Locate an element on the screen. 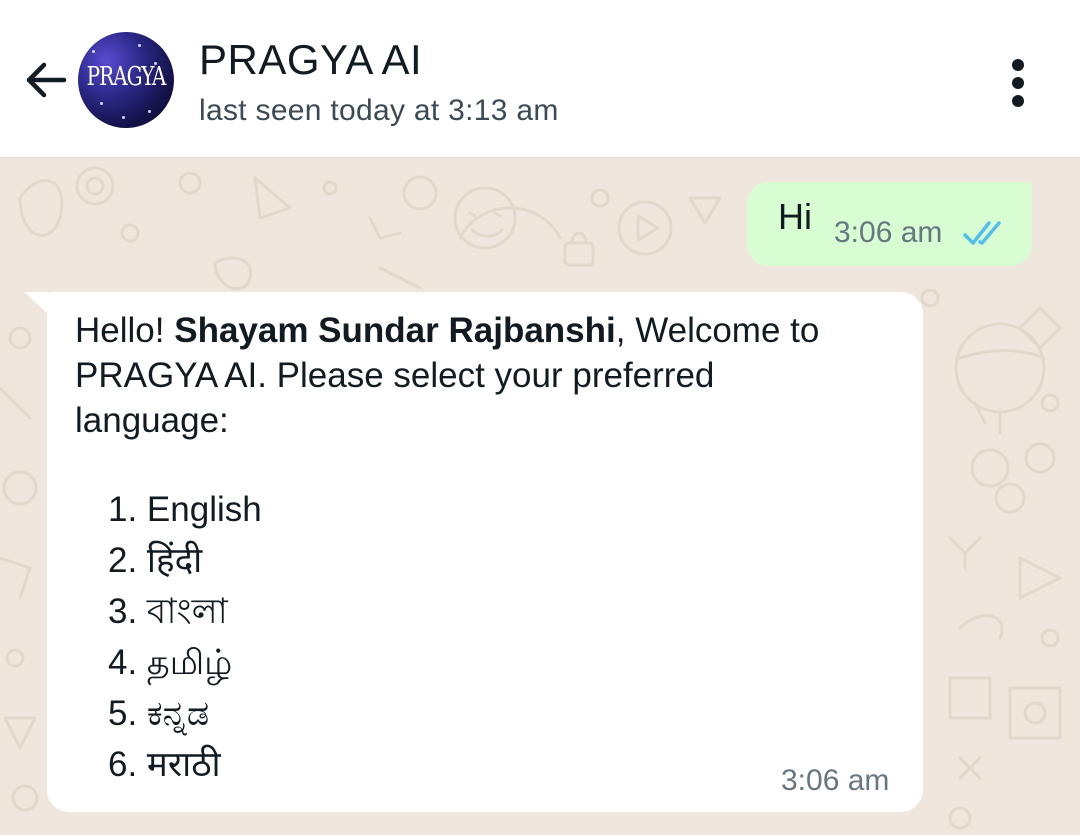 The height and width of the screenshot is (835, 1080). greeting-prefix: Hello! is located at coordinates (125, 330).